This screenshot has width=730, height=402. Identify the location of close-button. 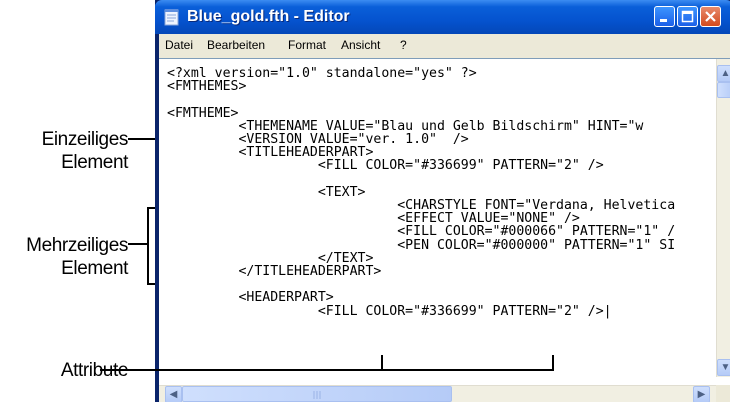
(710, 16).